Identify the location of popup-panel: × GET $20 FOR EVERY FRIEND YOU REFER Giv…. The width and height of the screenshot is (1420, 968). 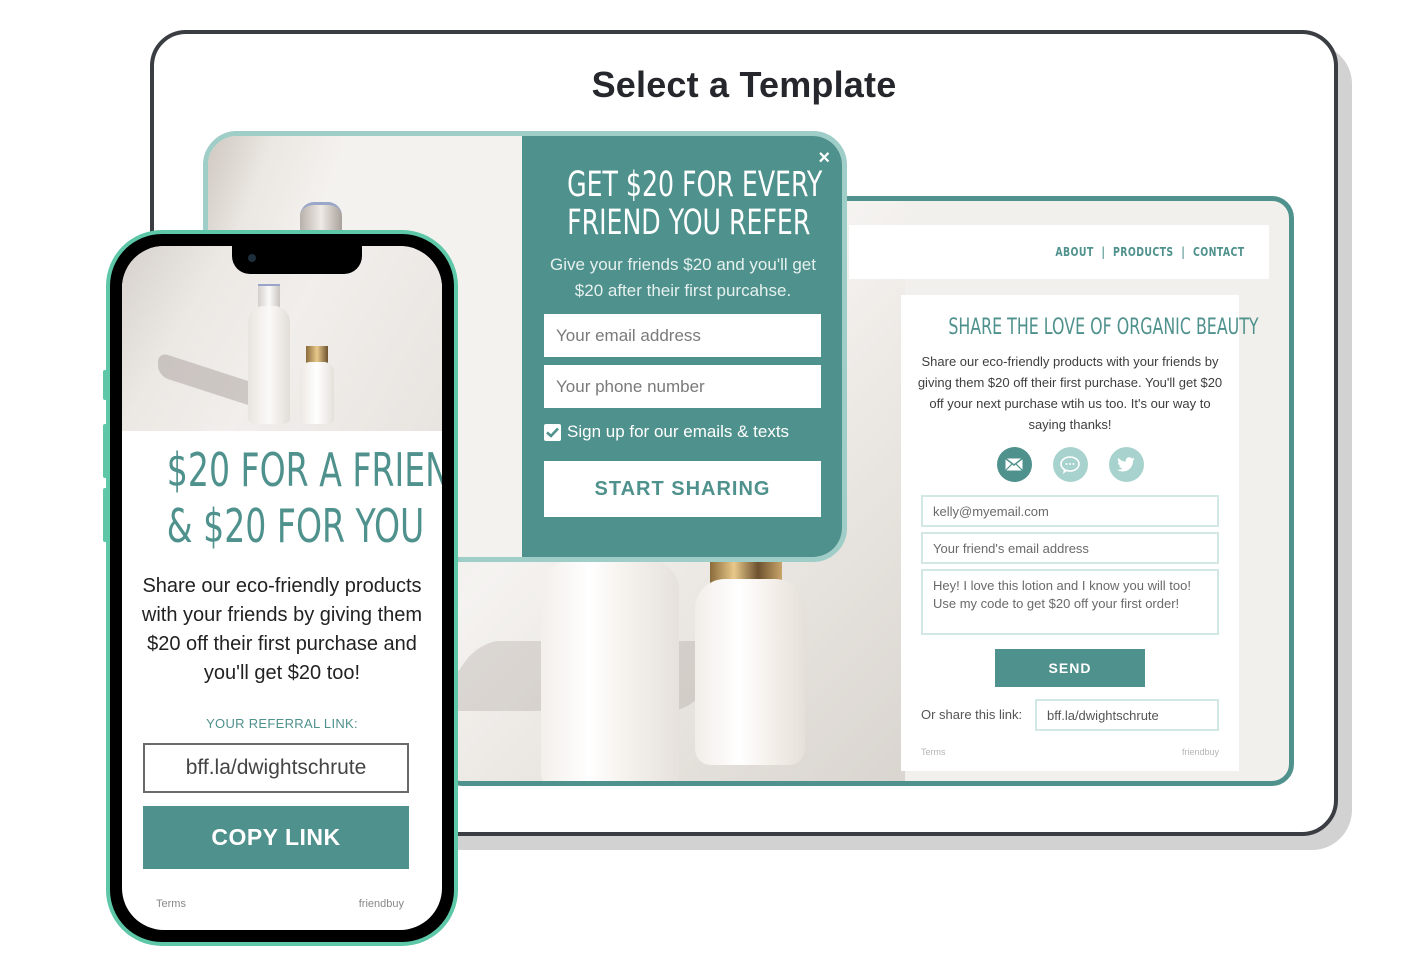
(682, 346).